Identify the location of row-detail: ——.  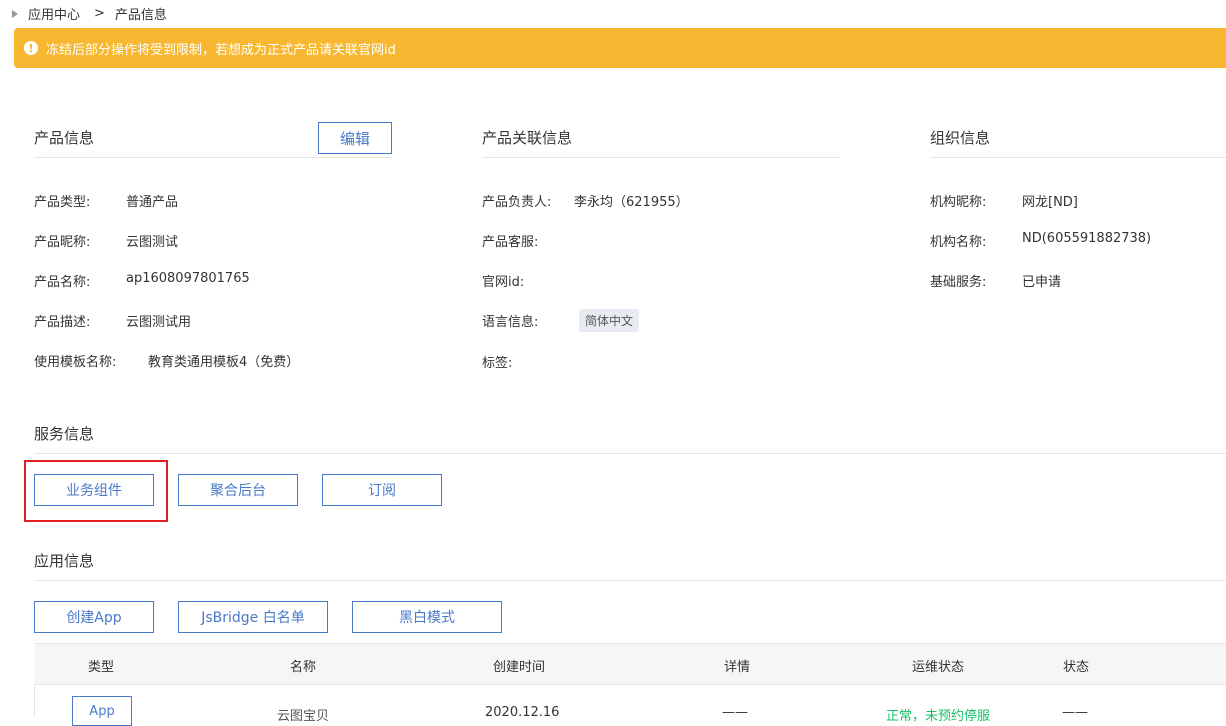
(735, 712).